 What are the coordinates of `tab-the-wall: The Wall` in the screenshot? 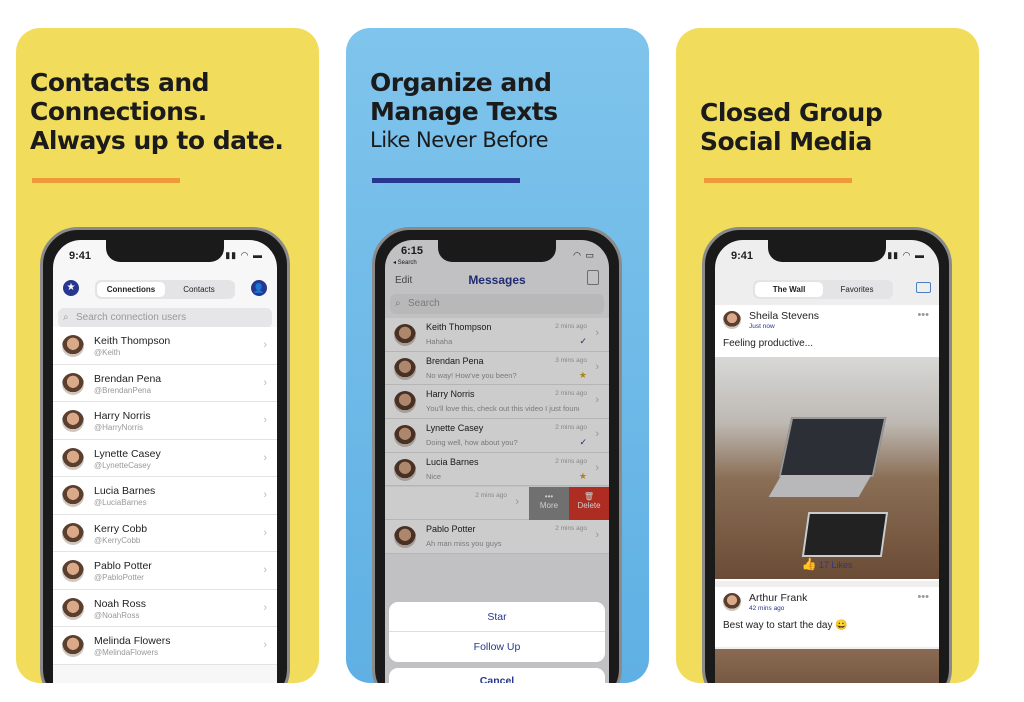 It's located at (789, 289).